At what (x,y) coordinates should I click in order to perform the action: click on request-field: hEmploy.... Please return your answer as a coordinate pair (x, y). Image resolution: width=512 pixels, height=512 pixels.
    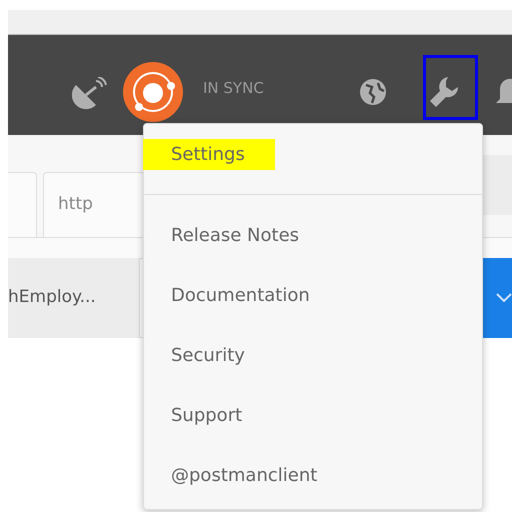
    Looking at the image, I should click on (74, 298).